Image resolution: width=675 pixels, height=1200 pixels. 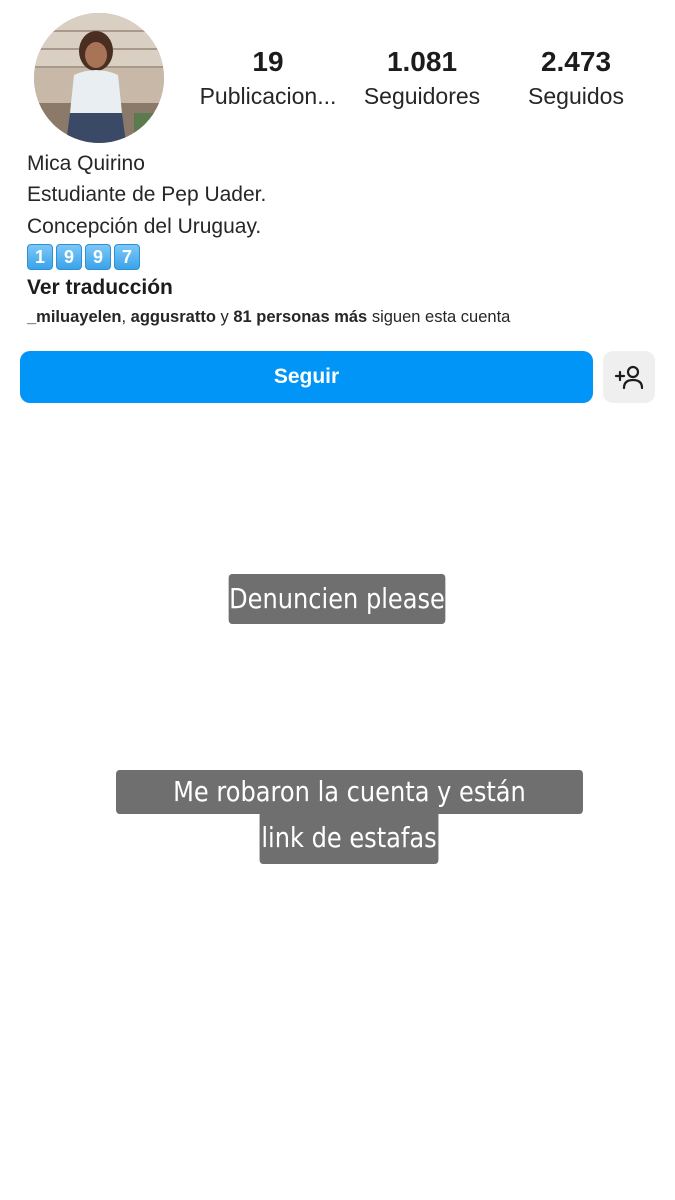 I want to click on add-person-icon, so click(x=629, y=377).